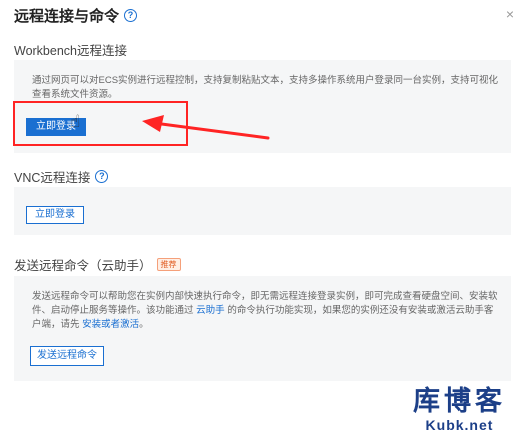  I want to click on vnc-login-button: 立即登录, so click(55, 215).